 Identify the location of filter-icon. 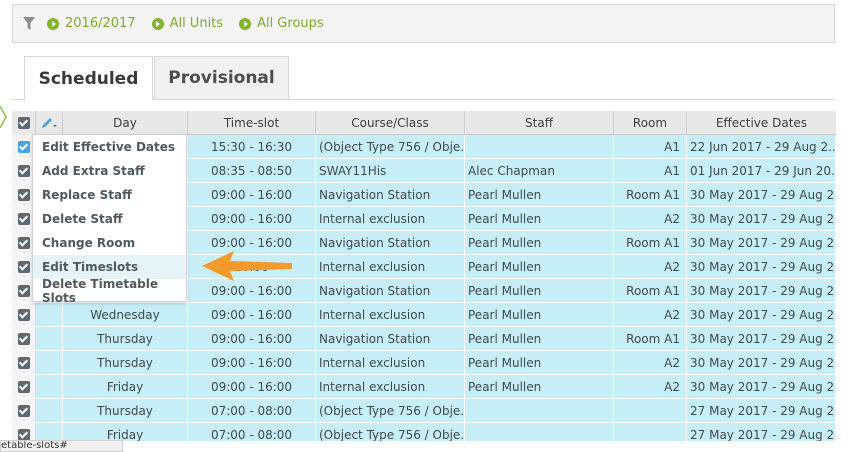
(29, 23).